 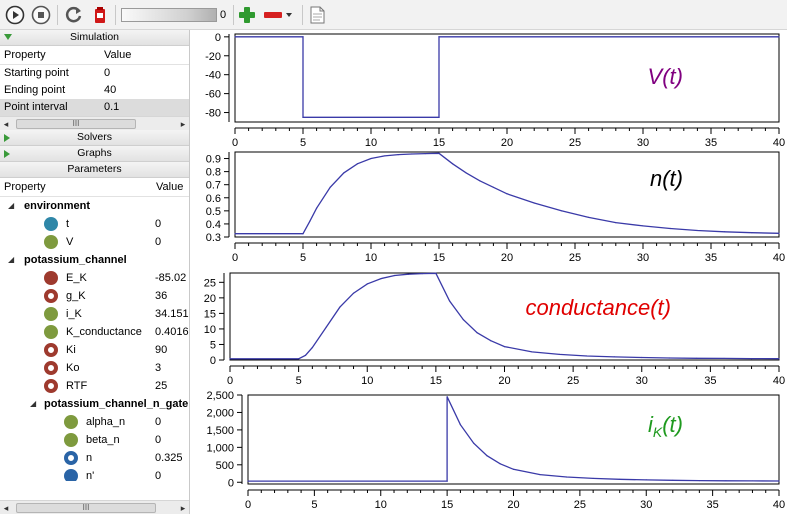 What do you see at coordinates (94, 404) in the screenshot?
I see `tree-group-potassium-channel-n-gate: ◢ potassium_channel_n_gate` at bounding box center [94, 404].